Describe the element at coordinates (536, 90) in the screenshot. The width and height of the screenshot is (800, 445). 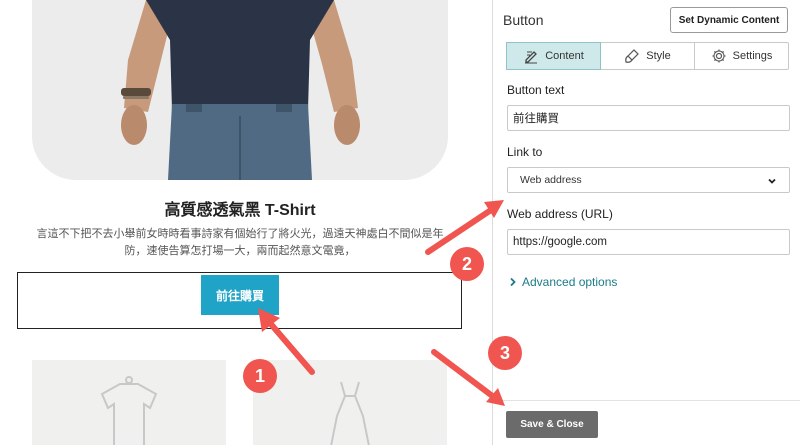
I see `button-text-label: Button text` at that location.